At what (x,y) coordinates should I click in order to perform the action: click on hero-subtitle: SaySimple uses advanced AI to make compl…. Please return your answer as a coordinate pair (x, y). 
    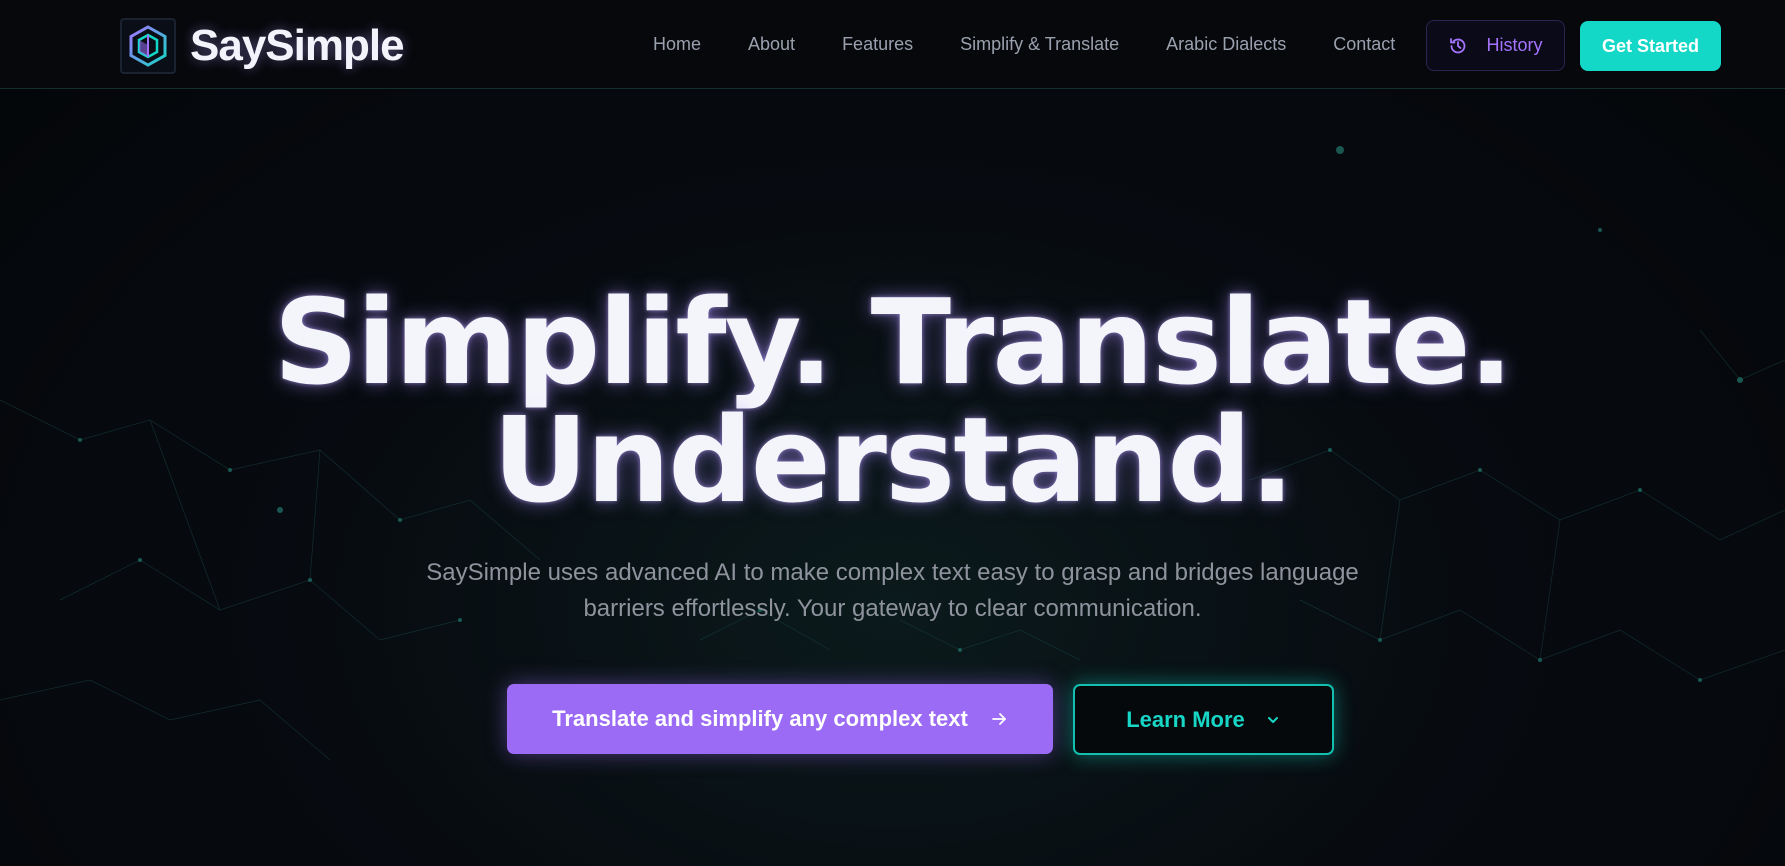
    Looking at the image, I should click on (892, 591).